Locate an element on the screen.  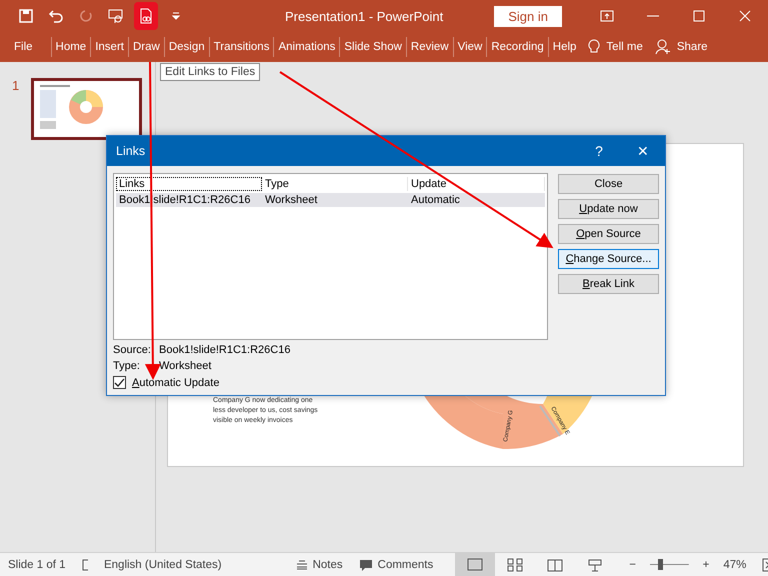
language-status: English (United States) is located at coordinates (163, 564).